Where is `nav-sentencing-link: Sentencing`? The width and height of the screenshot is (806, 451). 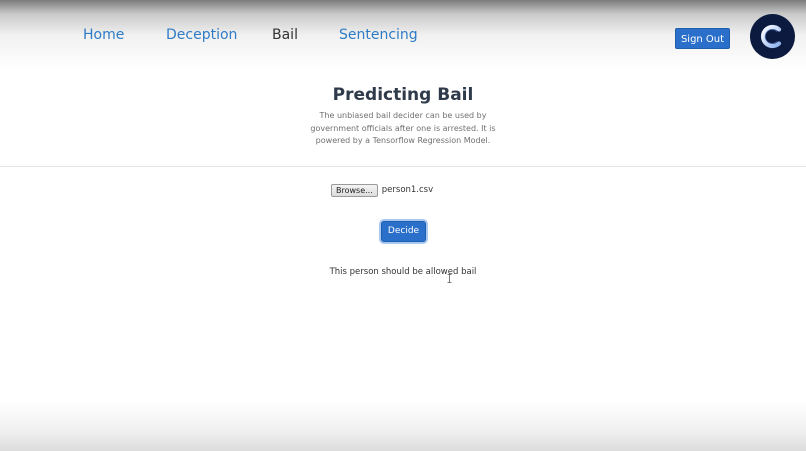
nav-sentencing-link: Sentencing is located at coordinates (378, 35).